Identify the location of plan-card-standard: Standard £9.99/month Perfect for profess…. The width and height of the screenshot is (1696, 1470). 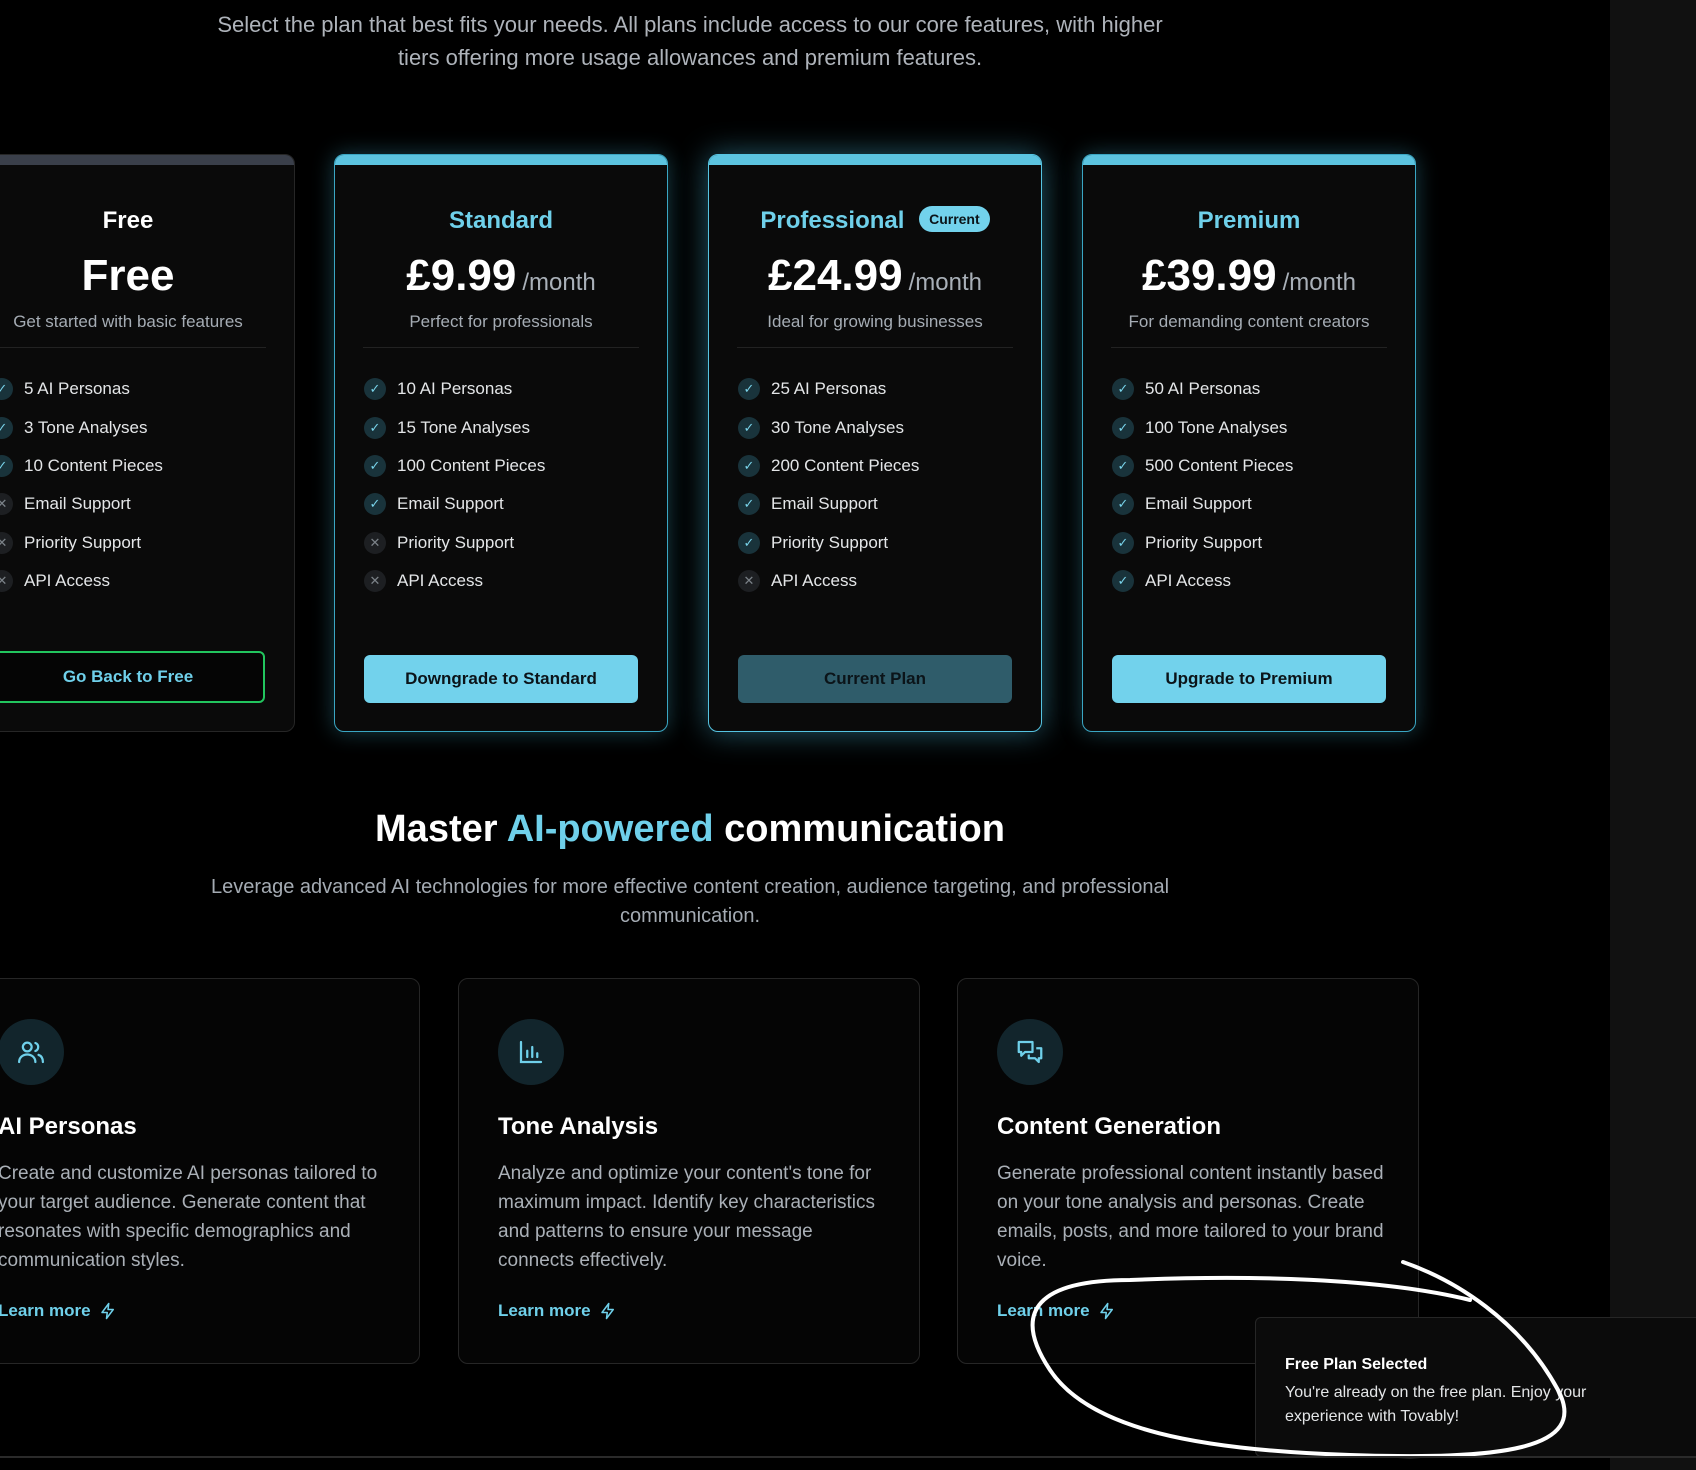
(501, 443).